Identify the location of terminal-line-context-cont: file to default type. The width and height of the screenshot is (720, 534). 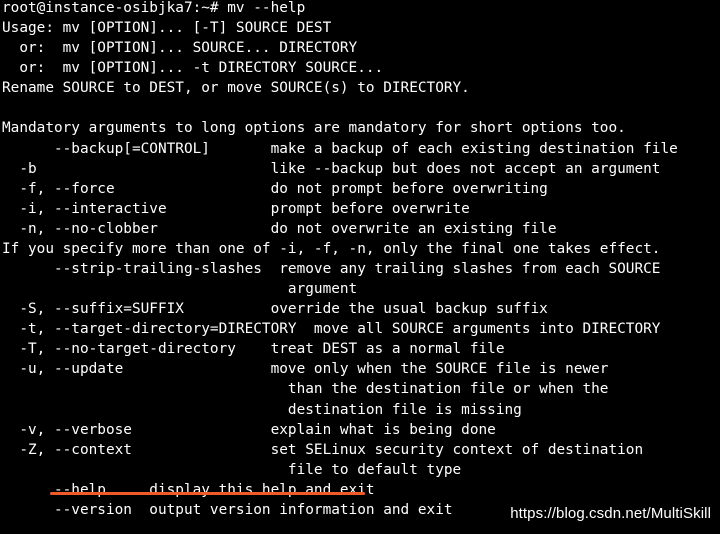
(232, 469).